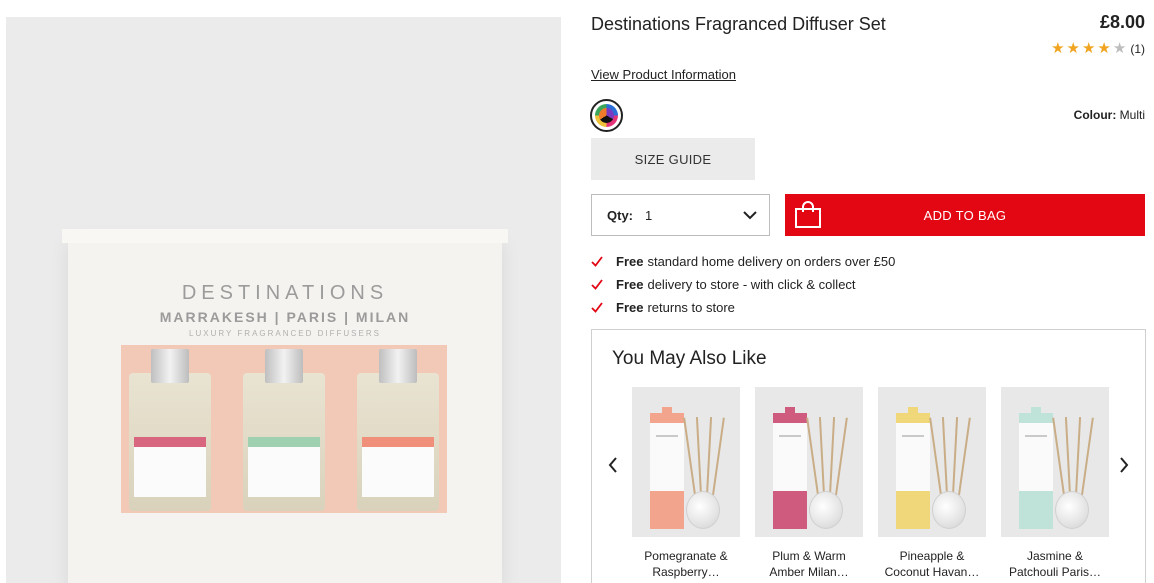  I want to click on name-line: Jasmine &, so click(1055, 556).